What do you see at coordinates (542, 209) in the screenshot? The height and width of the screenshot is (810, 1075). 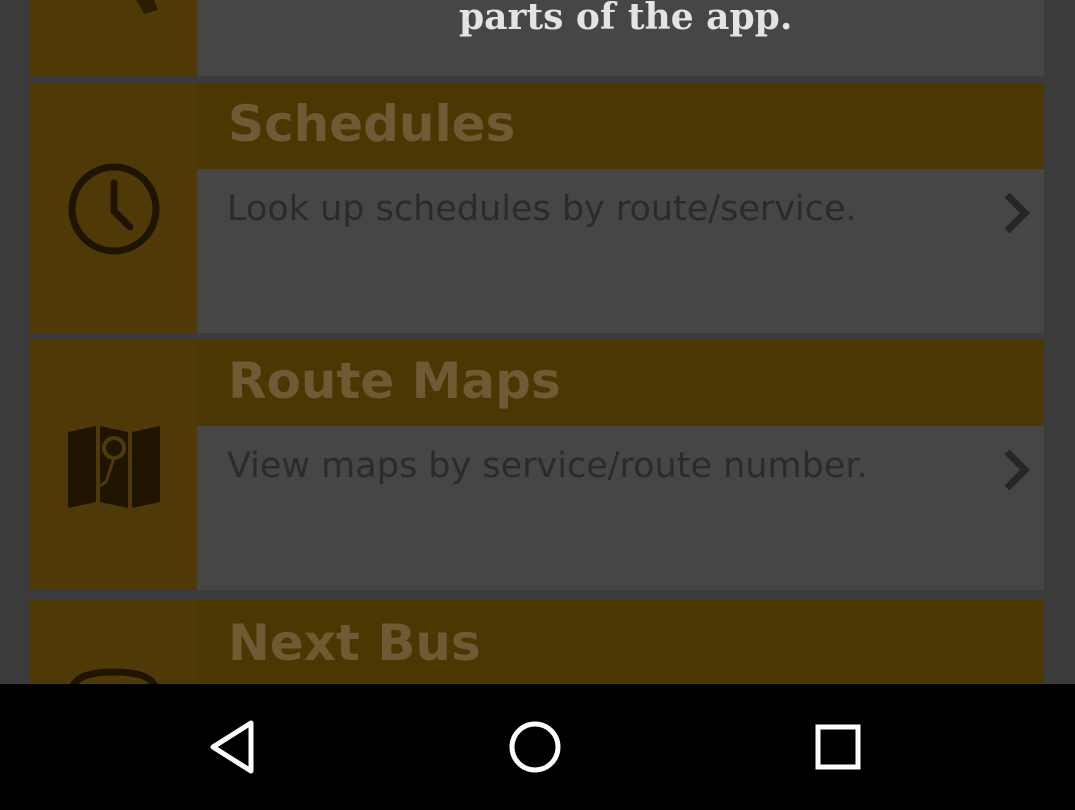 I see `schedules-description: Look up schedules by route/service.` at bounding box center [542, 209].